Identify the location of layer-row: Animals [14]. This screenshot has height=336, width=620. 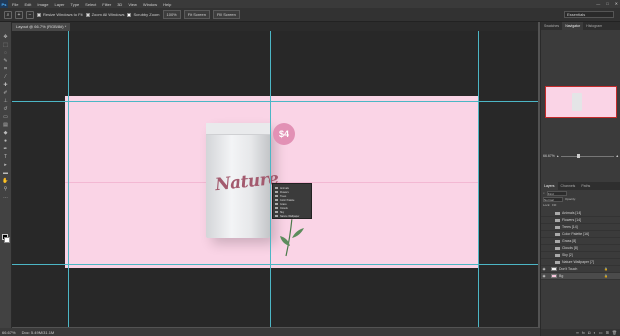
(580, 213).